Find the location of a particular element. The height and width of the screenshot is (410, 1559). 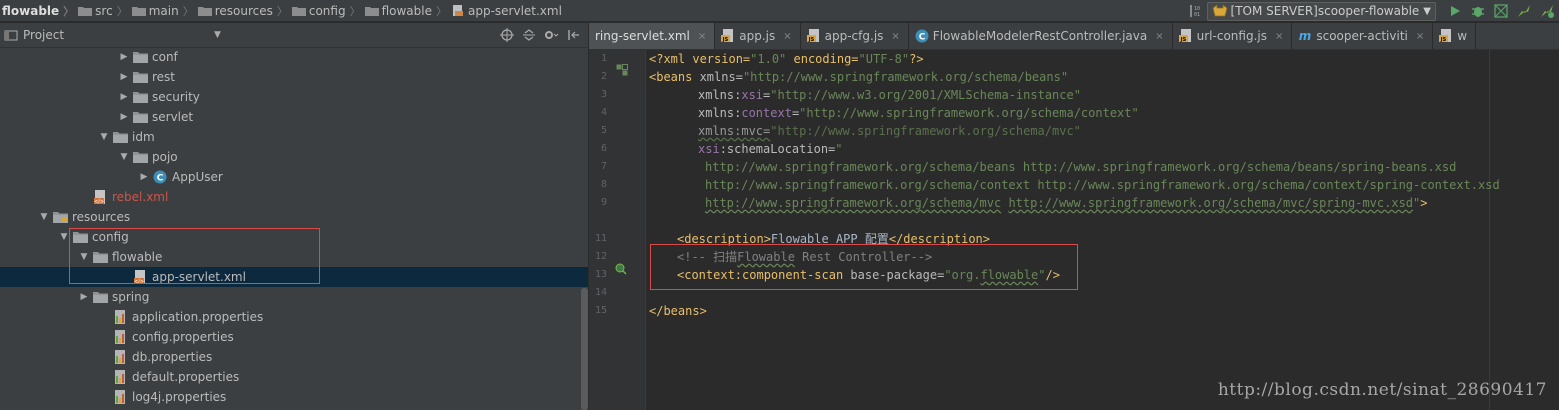

debug-icon is located at coordinates (1478, 11).